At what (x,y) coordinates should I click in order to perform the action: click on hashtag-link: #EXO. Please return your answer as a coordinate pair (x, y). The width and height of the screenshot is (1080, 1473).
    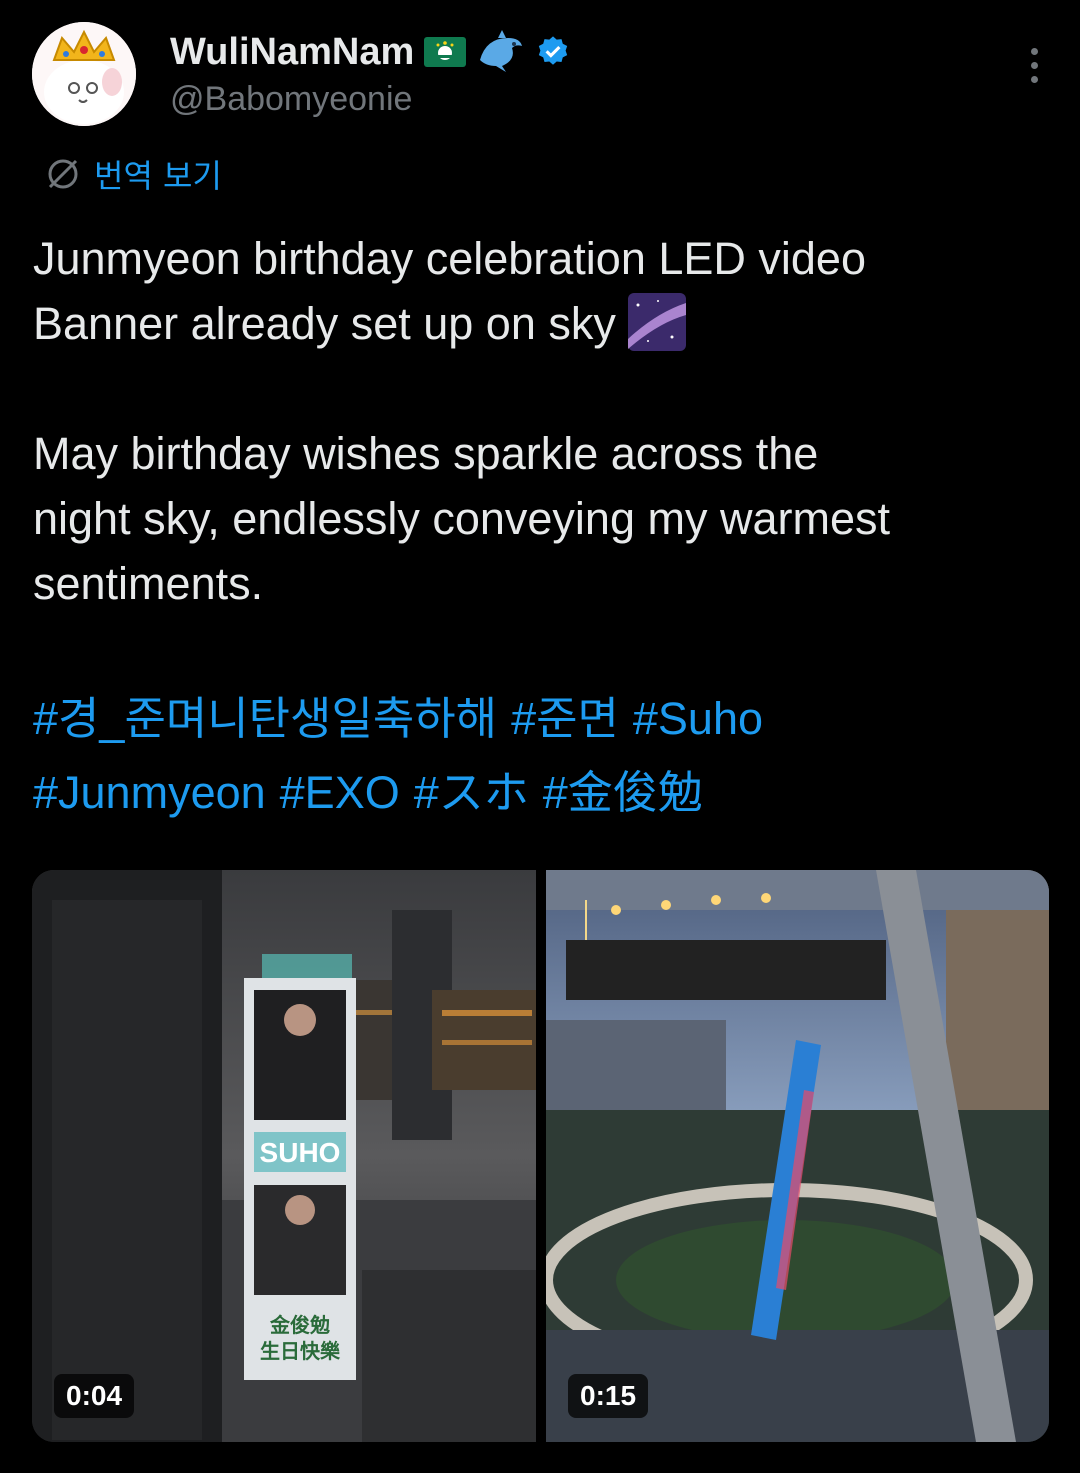
    Looking at the image, I should click on (340, 792).